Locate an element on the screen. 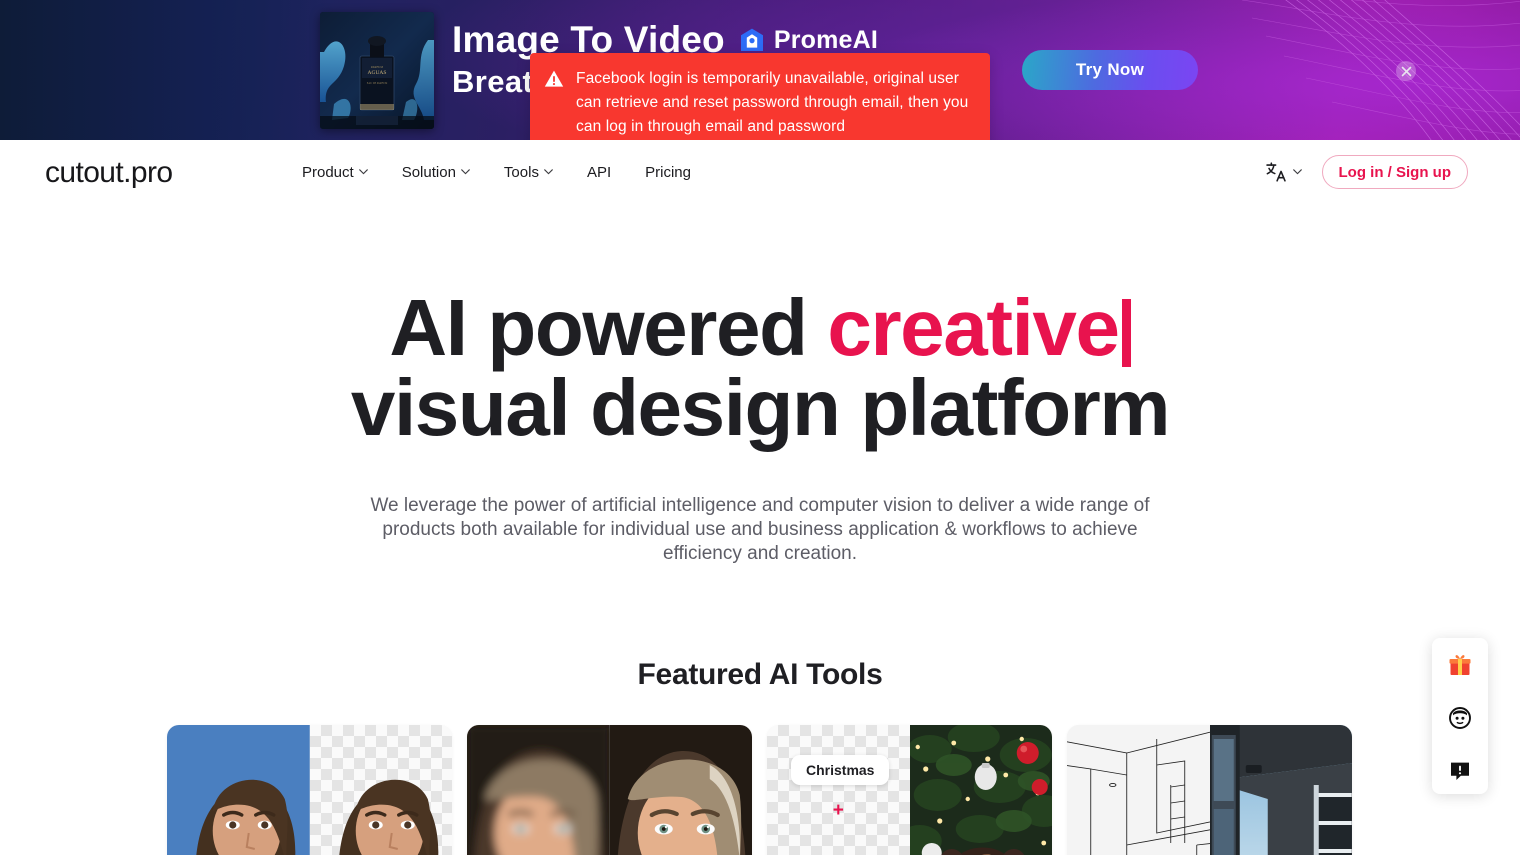 The height and width of the screenshot is (855, 1520). tool-card-ai-background-generator: Christmas + is located at coordinates (909, 790).